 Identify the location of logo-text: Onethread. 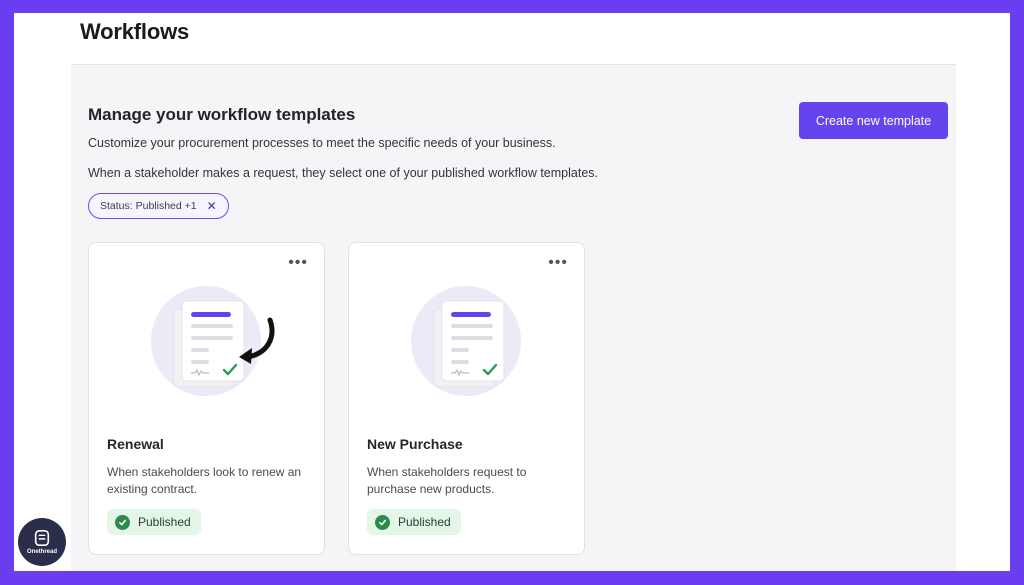
(41, 552).